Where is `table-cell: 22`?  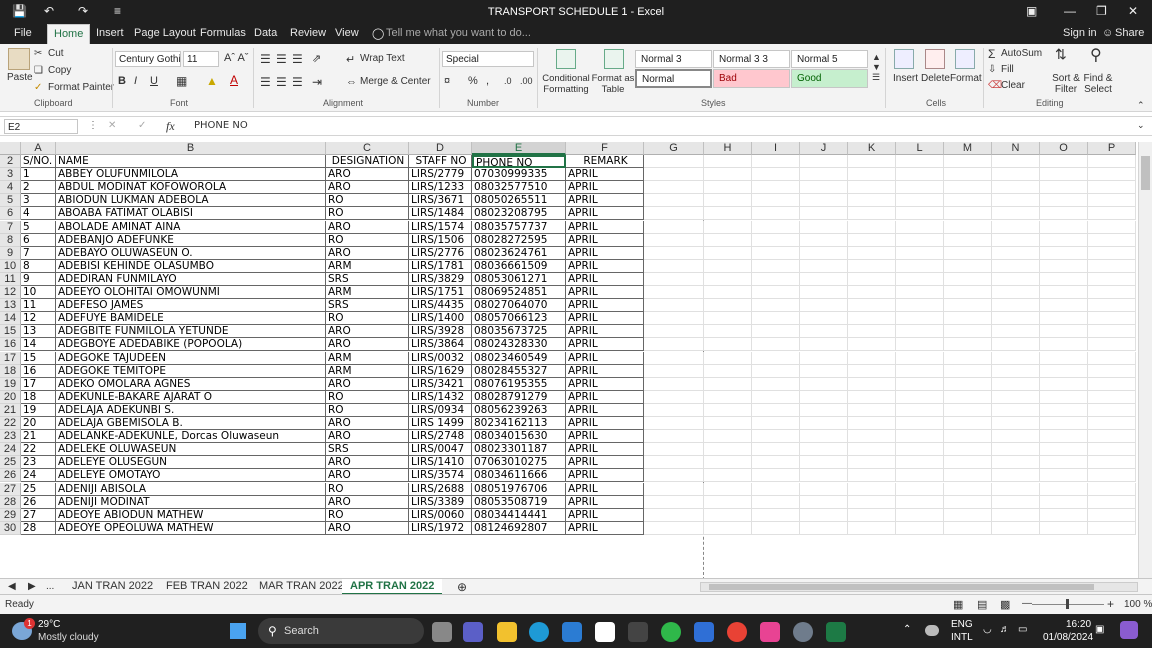 table-cell: 22 is located at coordinates (38, 450).